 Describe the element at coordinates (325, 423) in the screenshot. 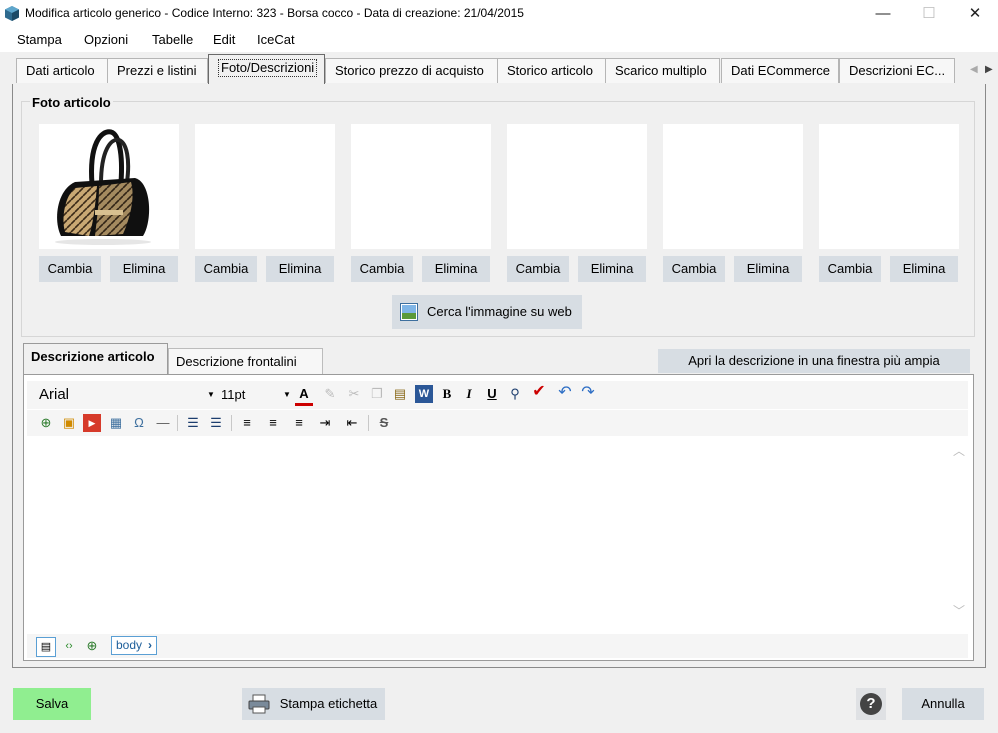

I see `indent-icon: ⇥` at that location.